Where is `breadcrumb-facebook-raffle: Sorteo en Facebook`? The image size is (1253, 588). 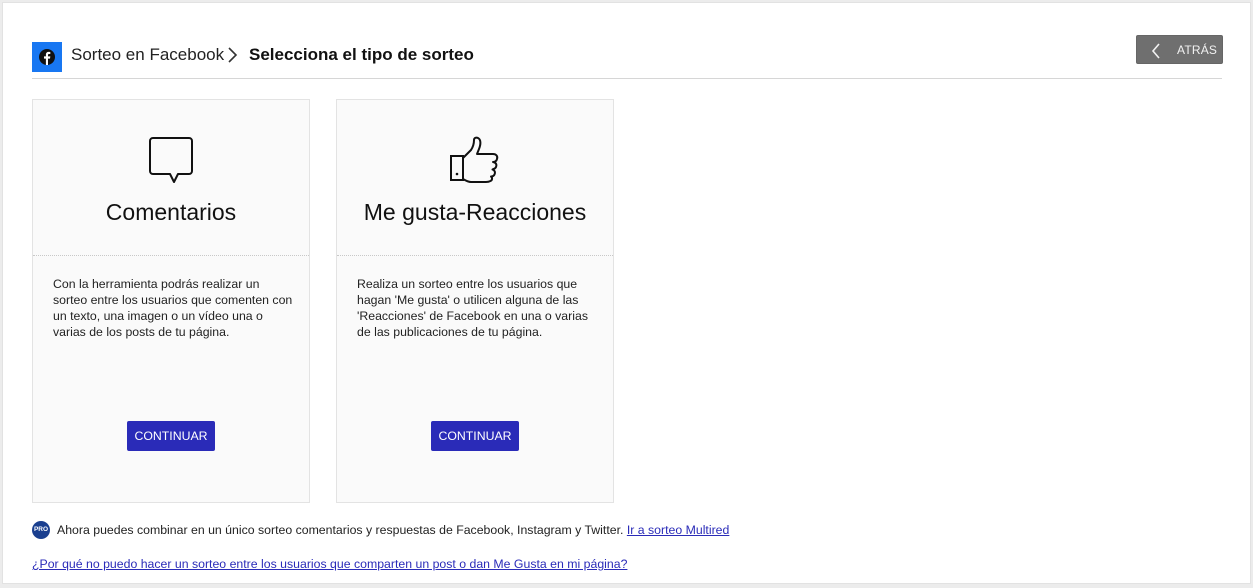 breadcrumb-facebook-raffle: Sorteo en Facebook is located at coordinates (147, 55).